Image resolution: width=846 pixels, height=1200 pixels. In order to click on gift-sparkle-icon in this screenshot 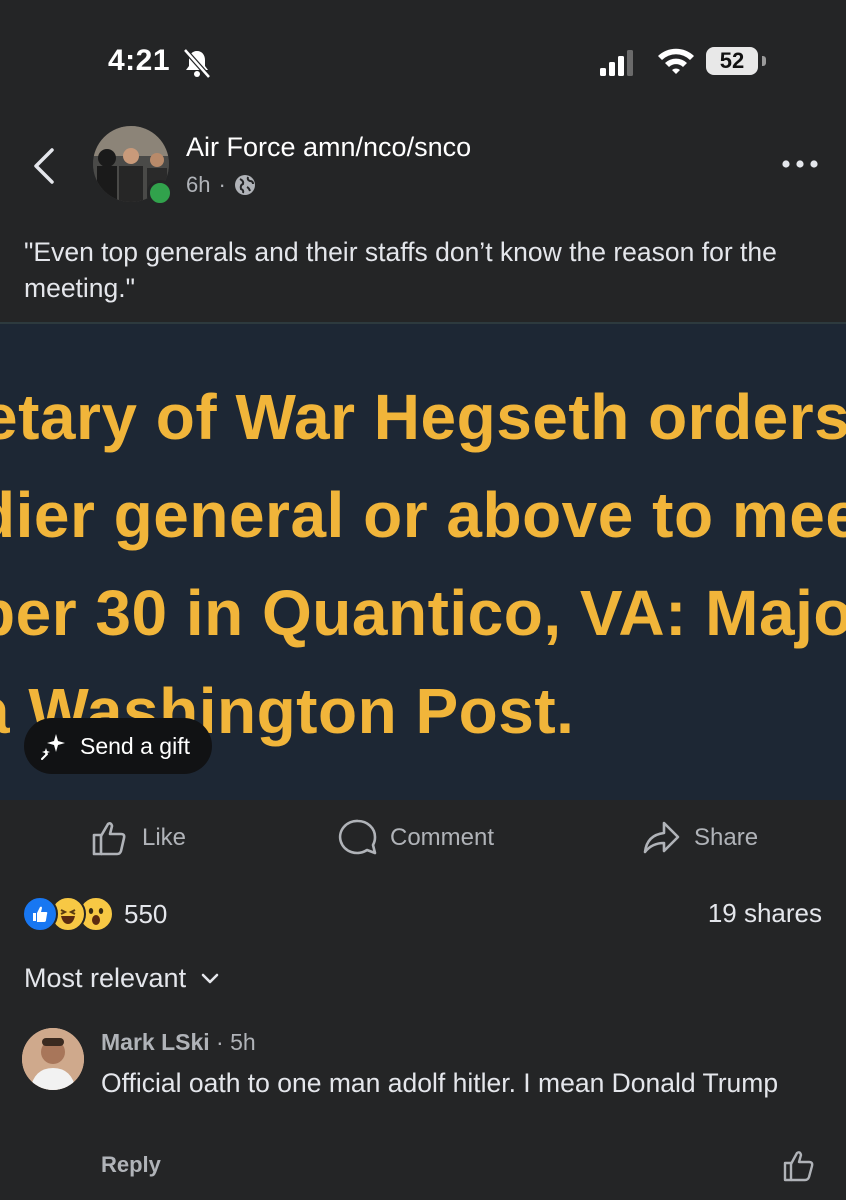, I will do `click(53, 747)`.